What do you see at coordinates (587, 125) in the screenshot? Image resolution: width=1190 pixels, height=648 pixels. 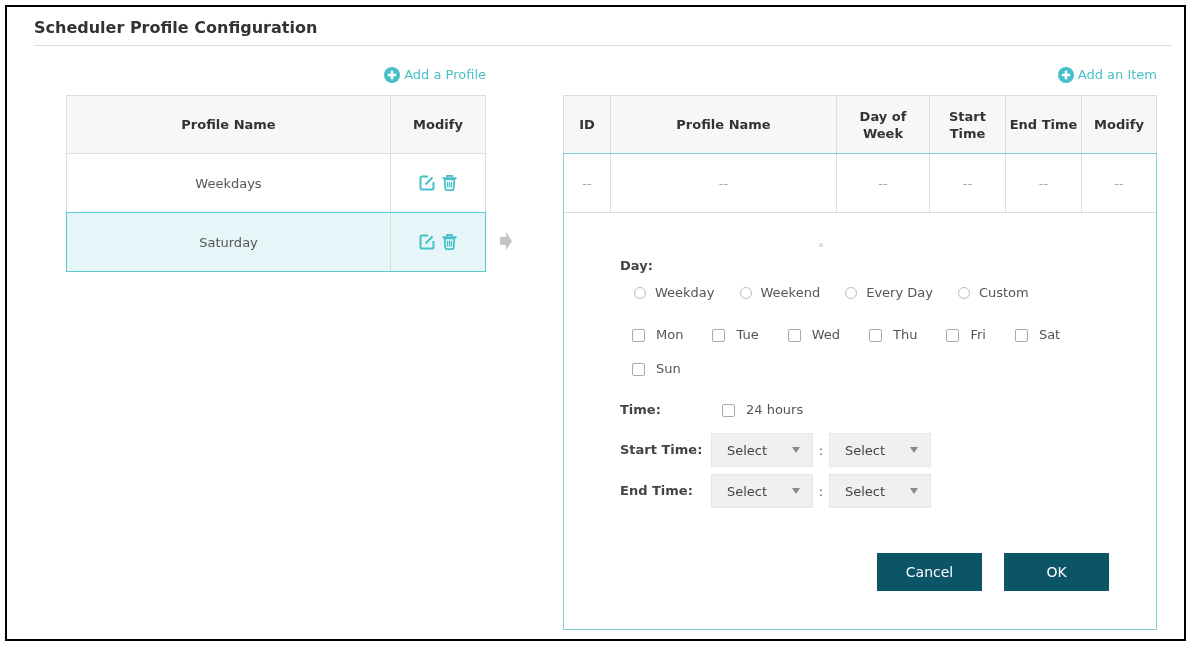 I see `column-header: ID` at bounding box center [587, 125].